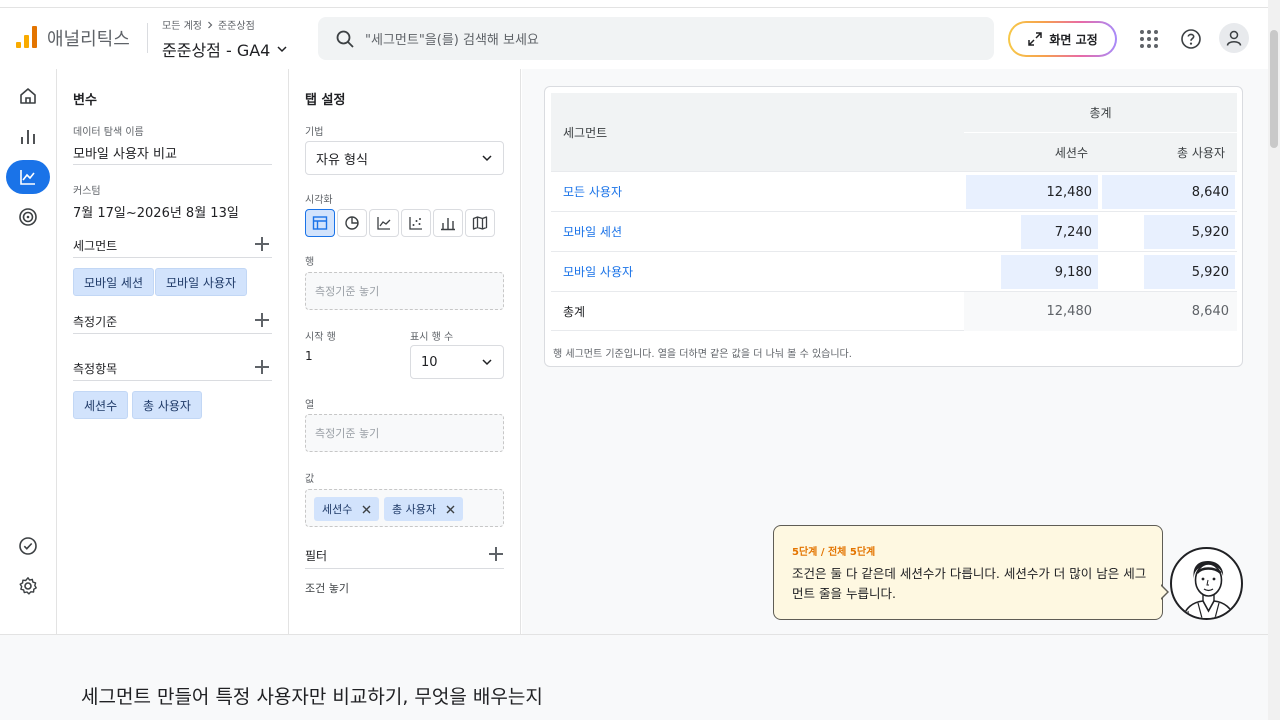 The width and height of the screenshot is (1280, 720). I want to click on checklist-icon, so click(28, 546).